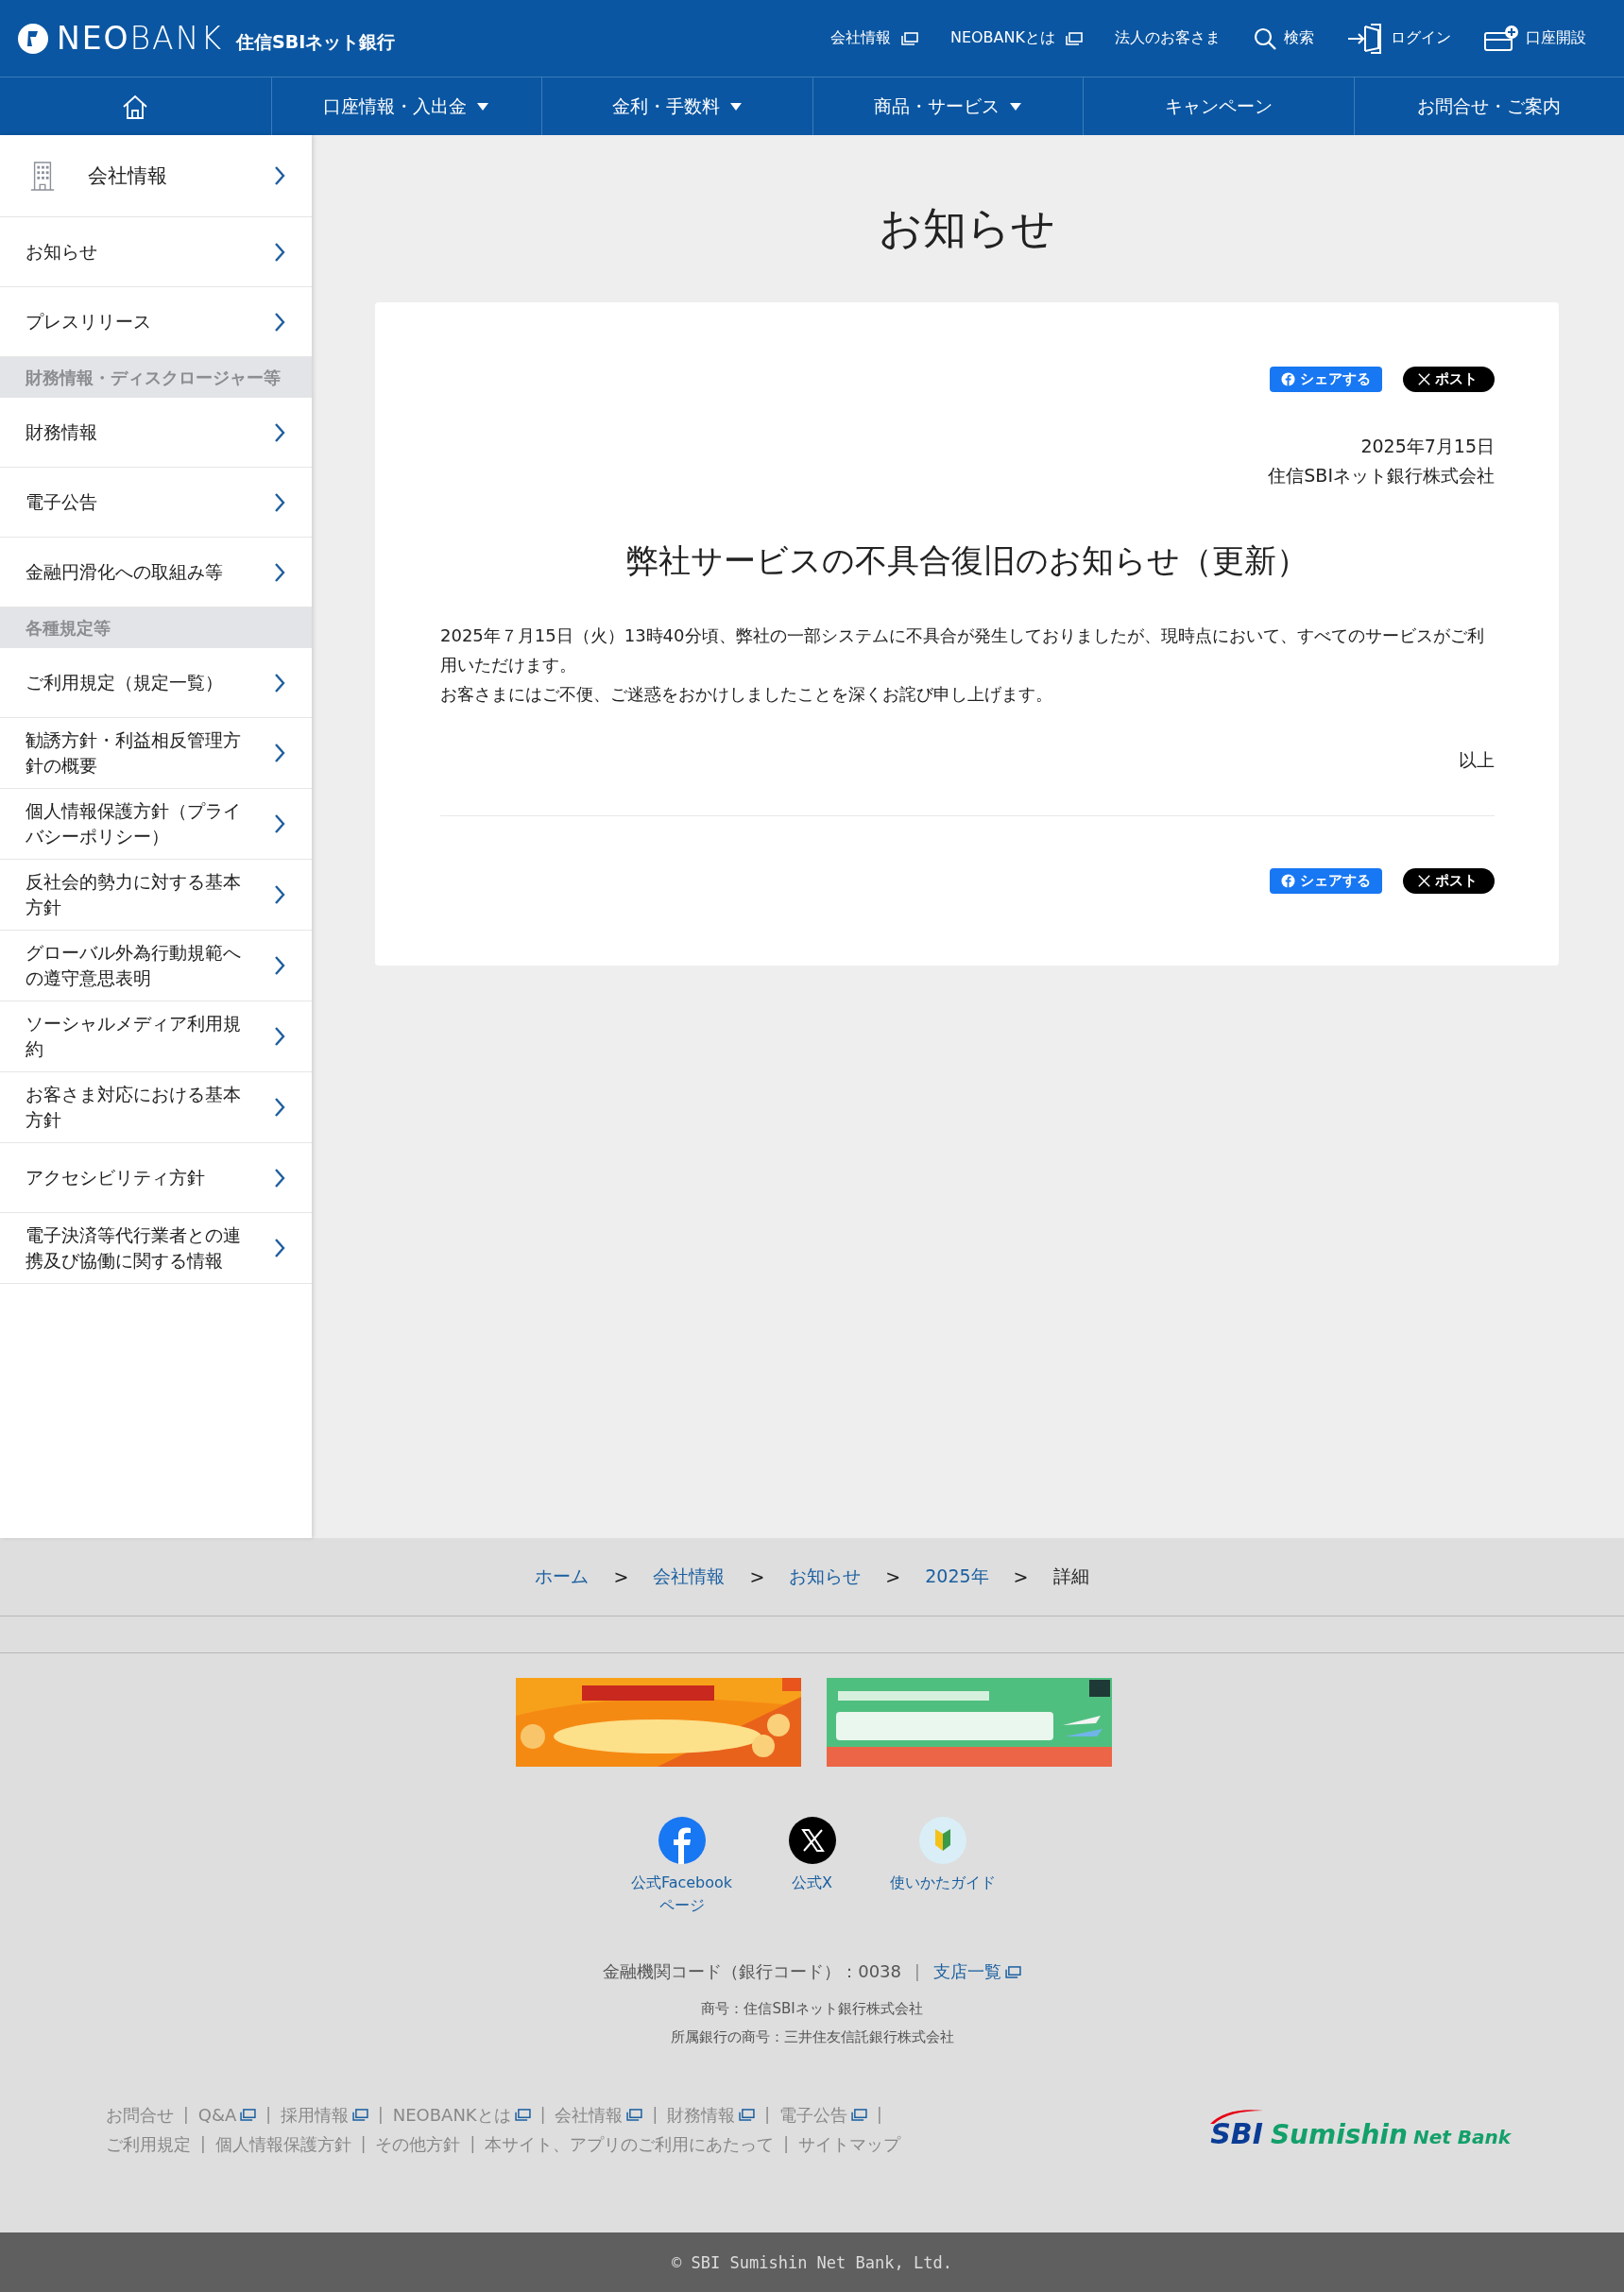 The width and height of the screenshot is (1624, 2292). I want to click on company-name: 所属銀行の商号：三井住友信託銀行株式会社, so click(812, 2037).